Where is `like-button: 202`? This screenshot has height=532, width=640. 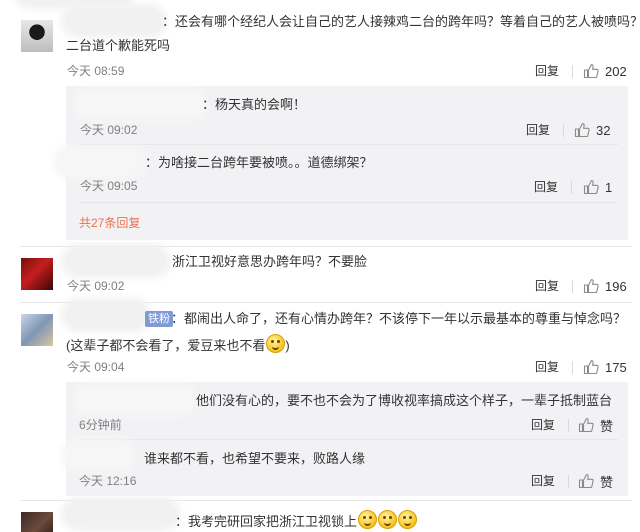 like-button: 202 is located at coordinates (605, 71).